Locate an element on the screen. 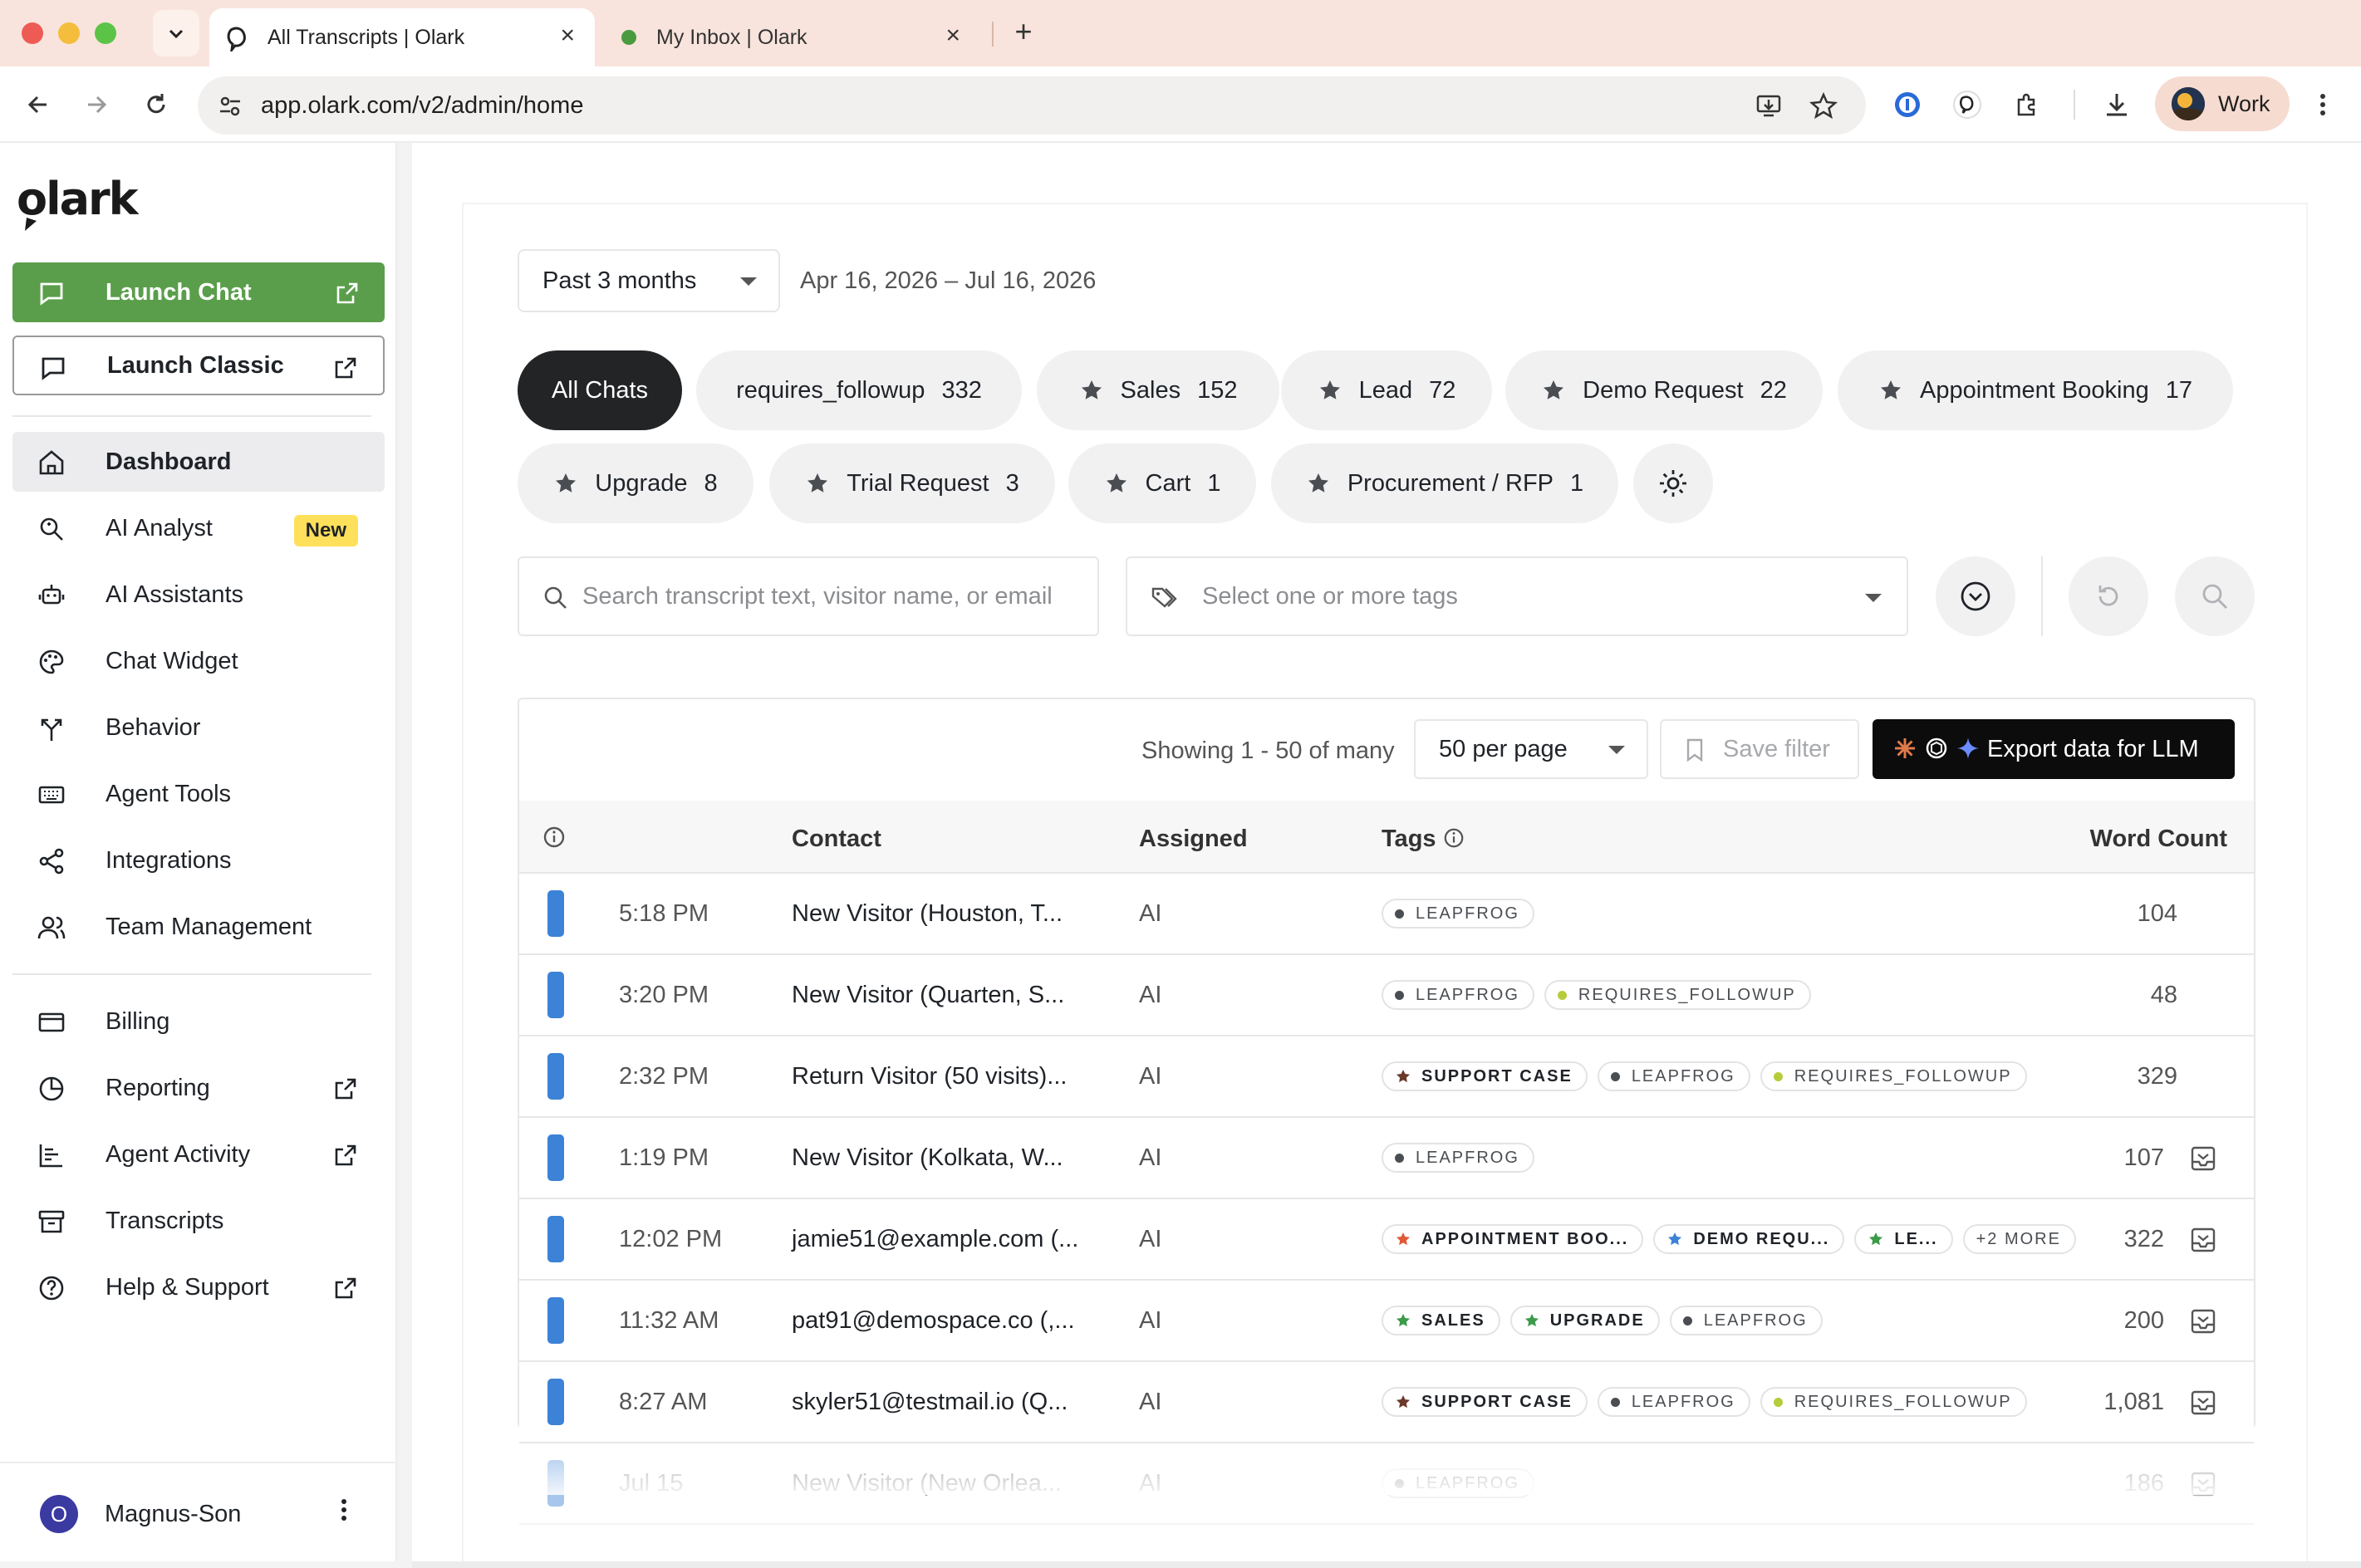 The image size is (2361, 1568). minimize-window-button is located at coordinates (69, 33).